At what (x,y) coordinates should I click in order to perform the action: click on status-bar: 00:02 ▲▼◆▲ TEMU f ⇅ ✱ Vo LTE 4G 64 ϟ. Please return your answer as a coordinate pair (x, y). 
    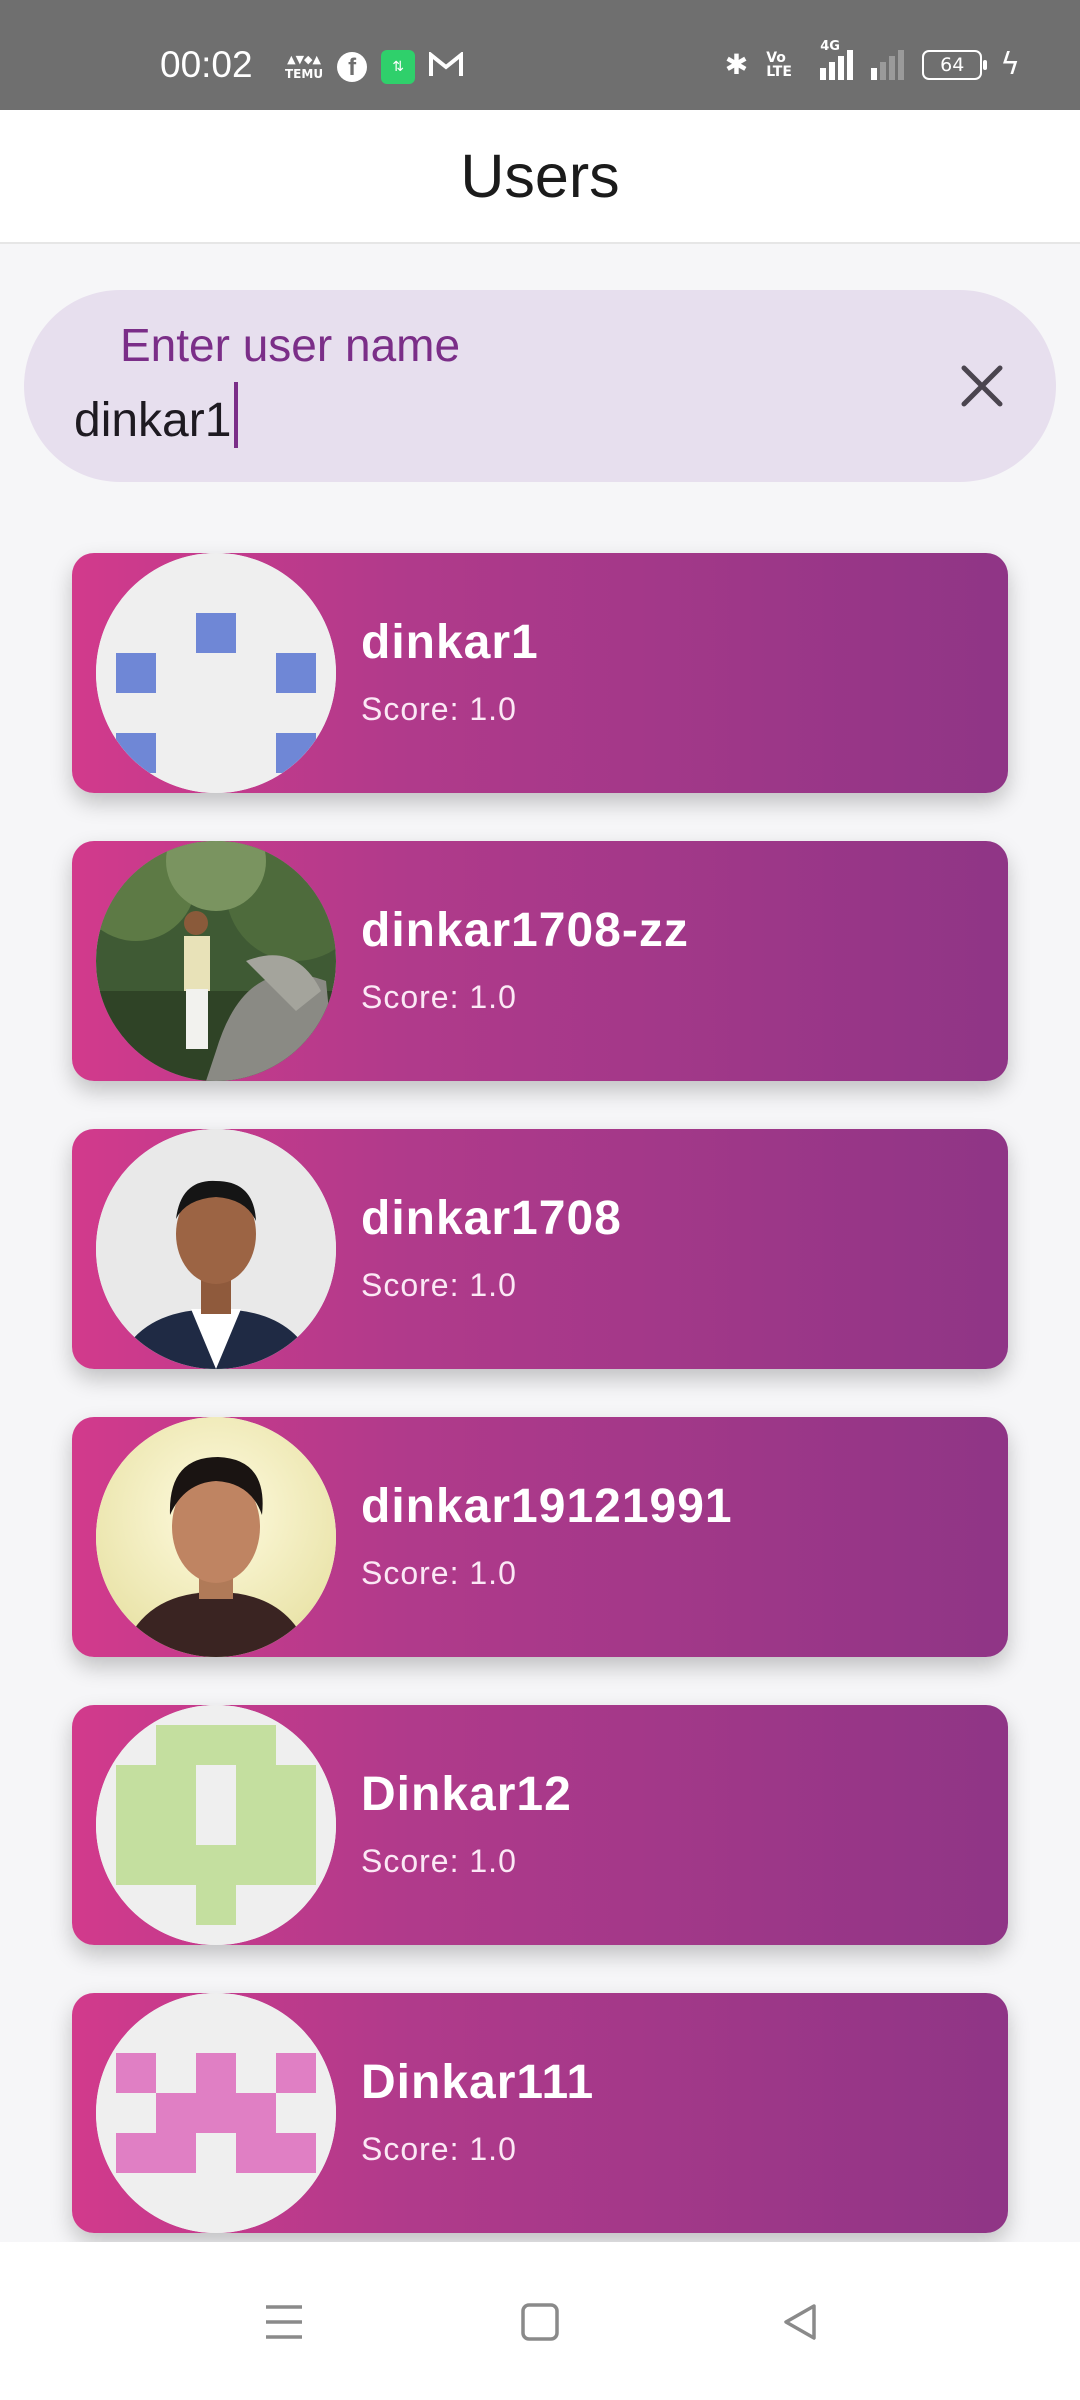
    Looking at the image, I should click on (540, 55).